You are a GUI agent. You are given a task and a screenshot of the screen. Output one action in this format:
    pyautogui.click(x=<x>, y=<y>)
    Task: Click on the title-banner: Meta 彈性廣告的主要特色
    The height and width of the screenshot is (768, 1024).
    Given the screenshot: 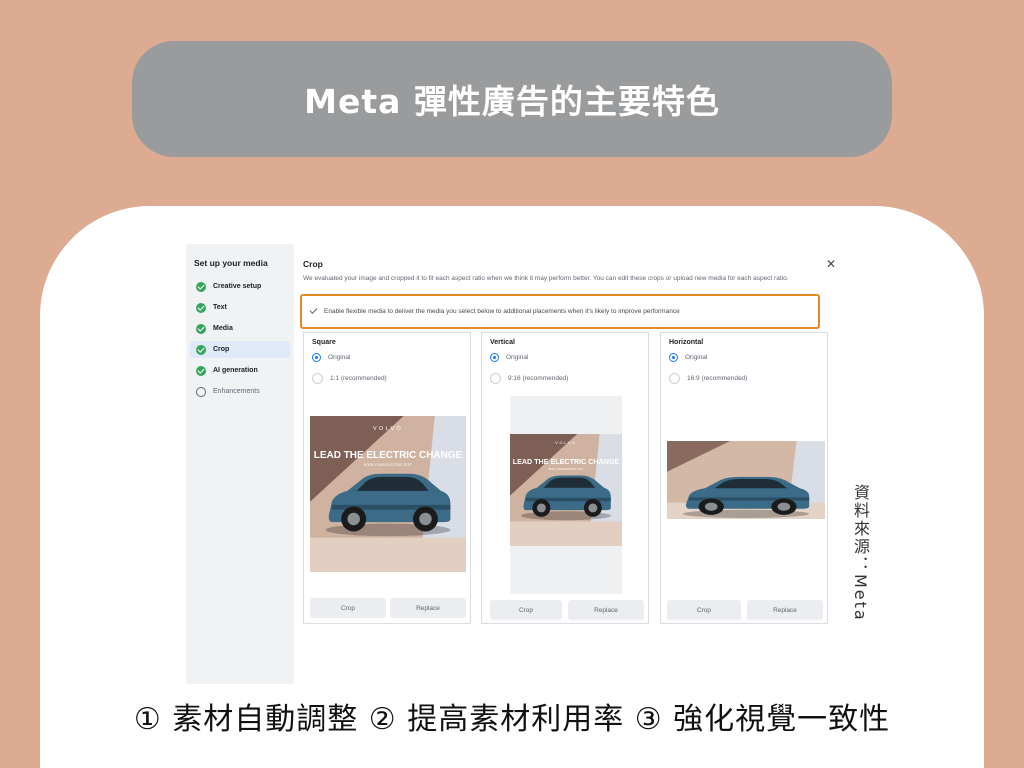 What is the action you would take?
    pyautogui.click(x=512, y=99)
    